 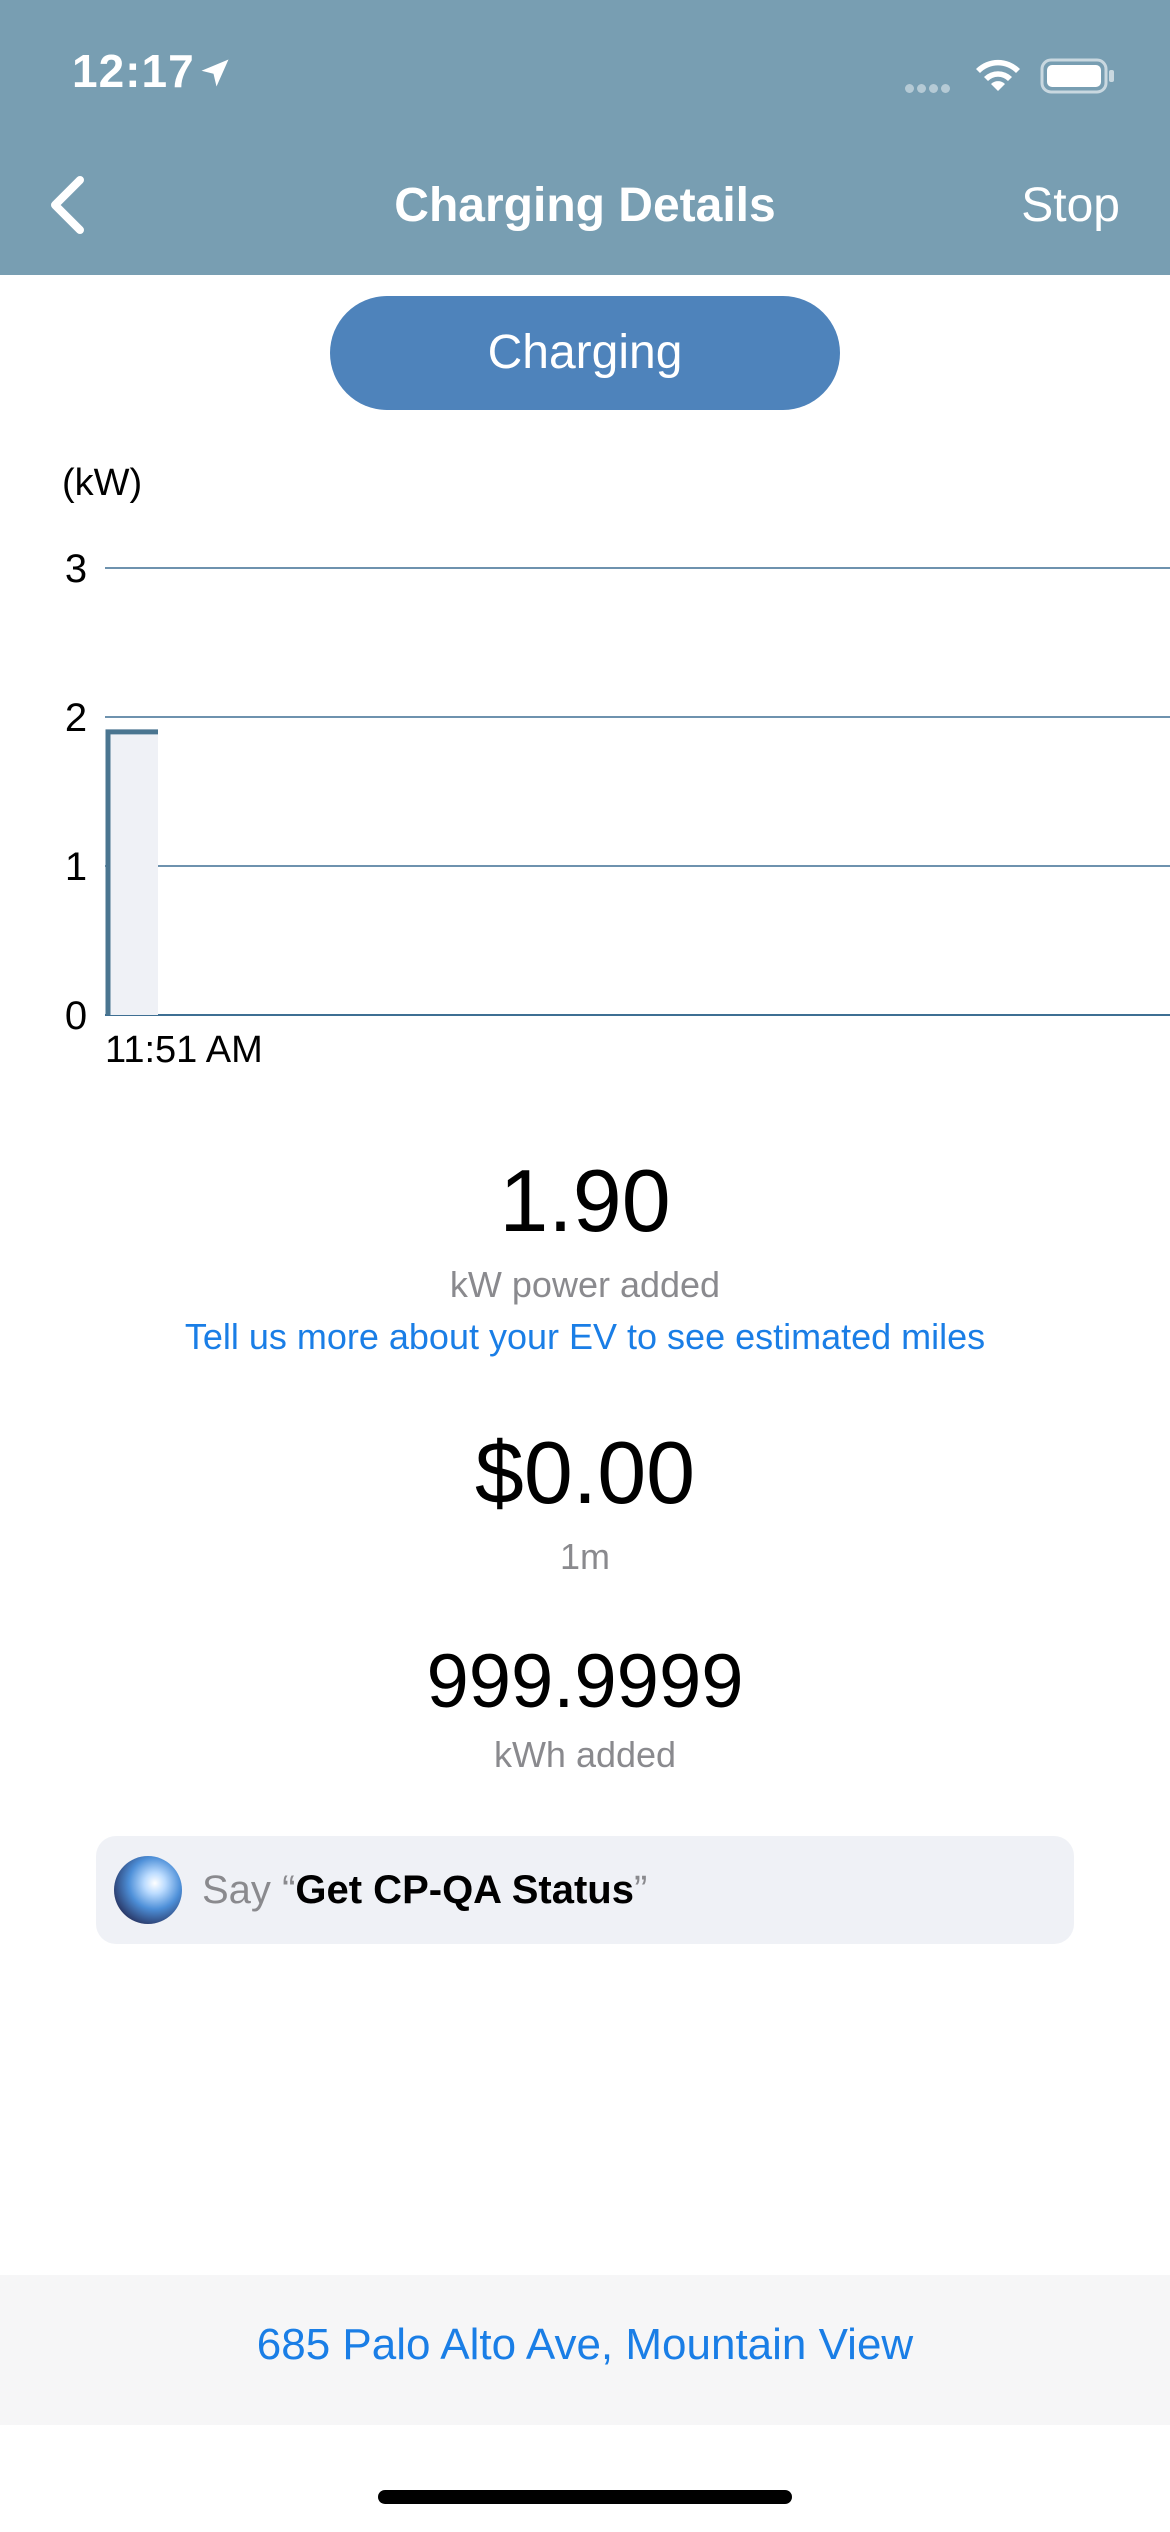 What do you see at coordinates (464, 1890) in the screenshot?
I see `siri-phrase: Get CP-QA Status` at bounding box center [464, 1890].